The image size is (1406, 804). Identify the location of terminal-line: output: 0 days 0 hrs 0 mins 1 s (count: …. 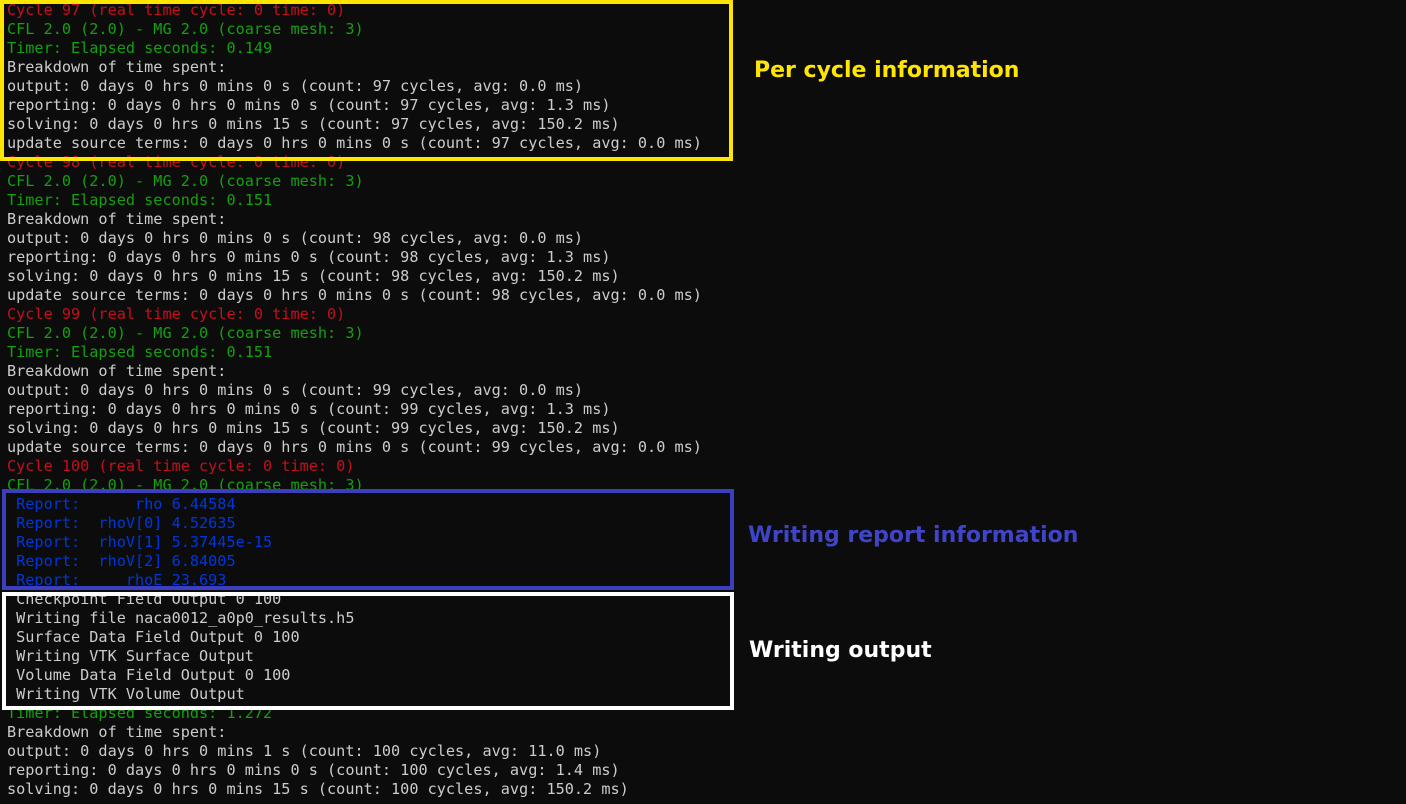
(304, 751).